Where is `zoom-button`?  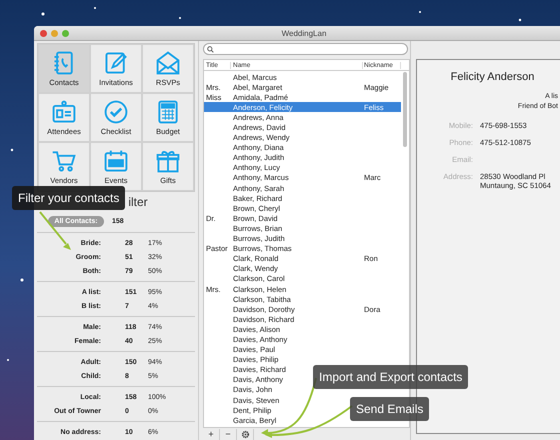 zoom-button is located at coordinates (65, 33).